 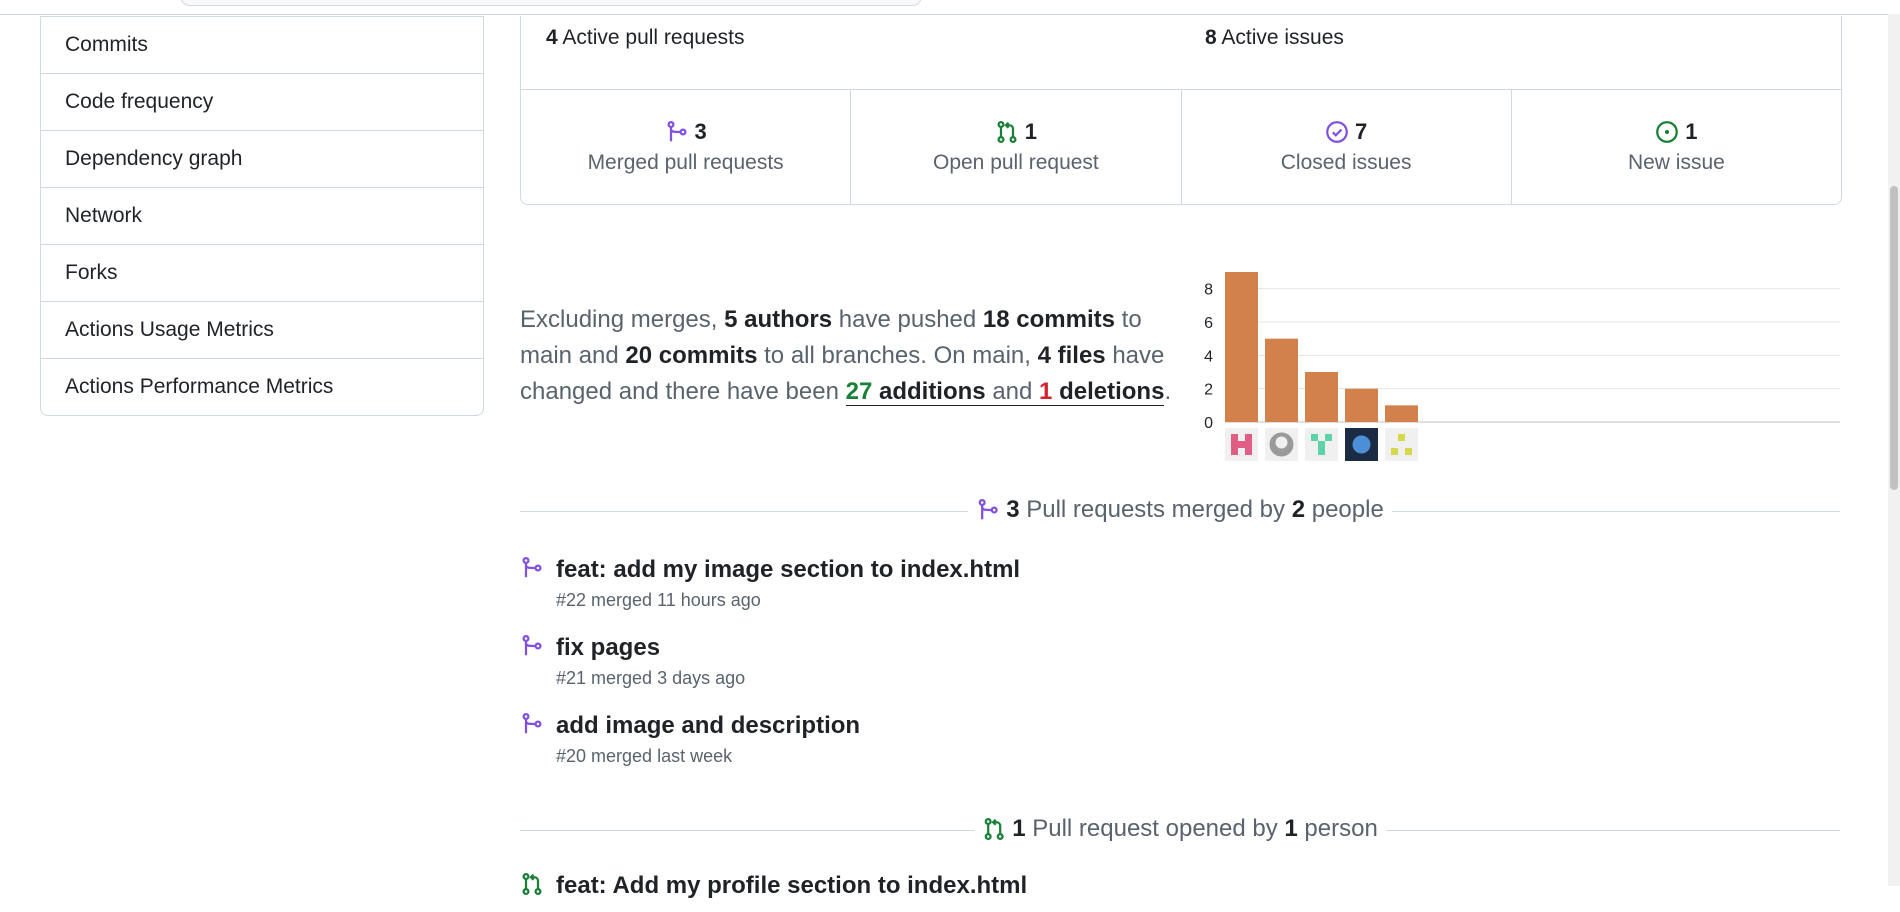 I want to click on sidebar-item-actions-performance-metrics: Actions Performance Metrics, so click(x=262, y=386).